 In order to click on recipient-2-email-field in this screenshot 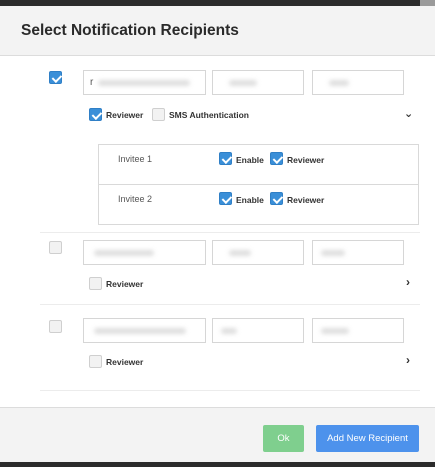, I will do `click(144, 252)`.